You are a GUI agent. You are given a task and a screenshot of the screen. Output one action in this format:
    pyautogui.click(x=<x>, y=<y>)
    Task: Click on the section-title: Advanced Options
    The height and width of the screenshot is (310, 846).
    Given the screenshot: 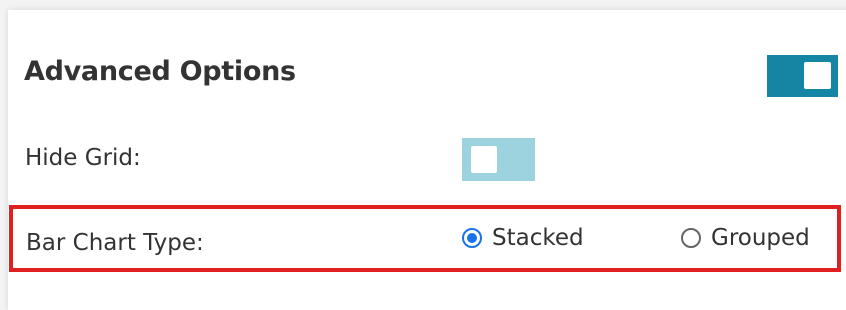 What is the action you would take?
    pyautogui.click(x=160, y=71)
    